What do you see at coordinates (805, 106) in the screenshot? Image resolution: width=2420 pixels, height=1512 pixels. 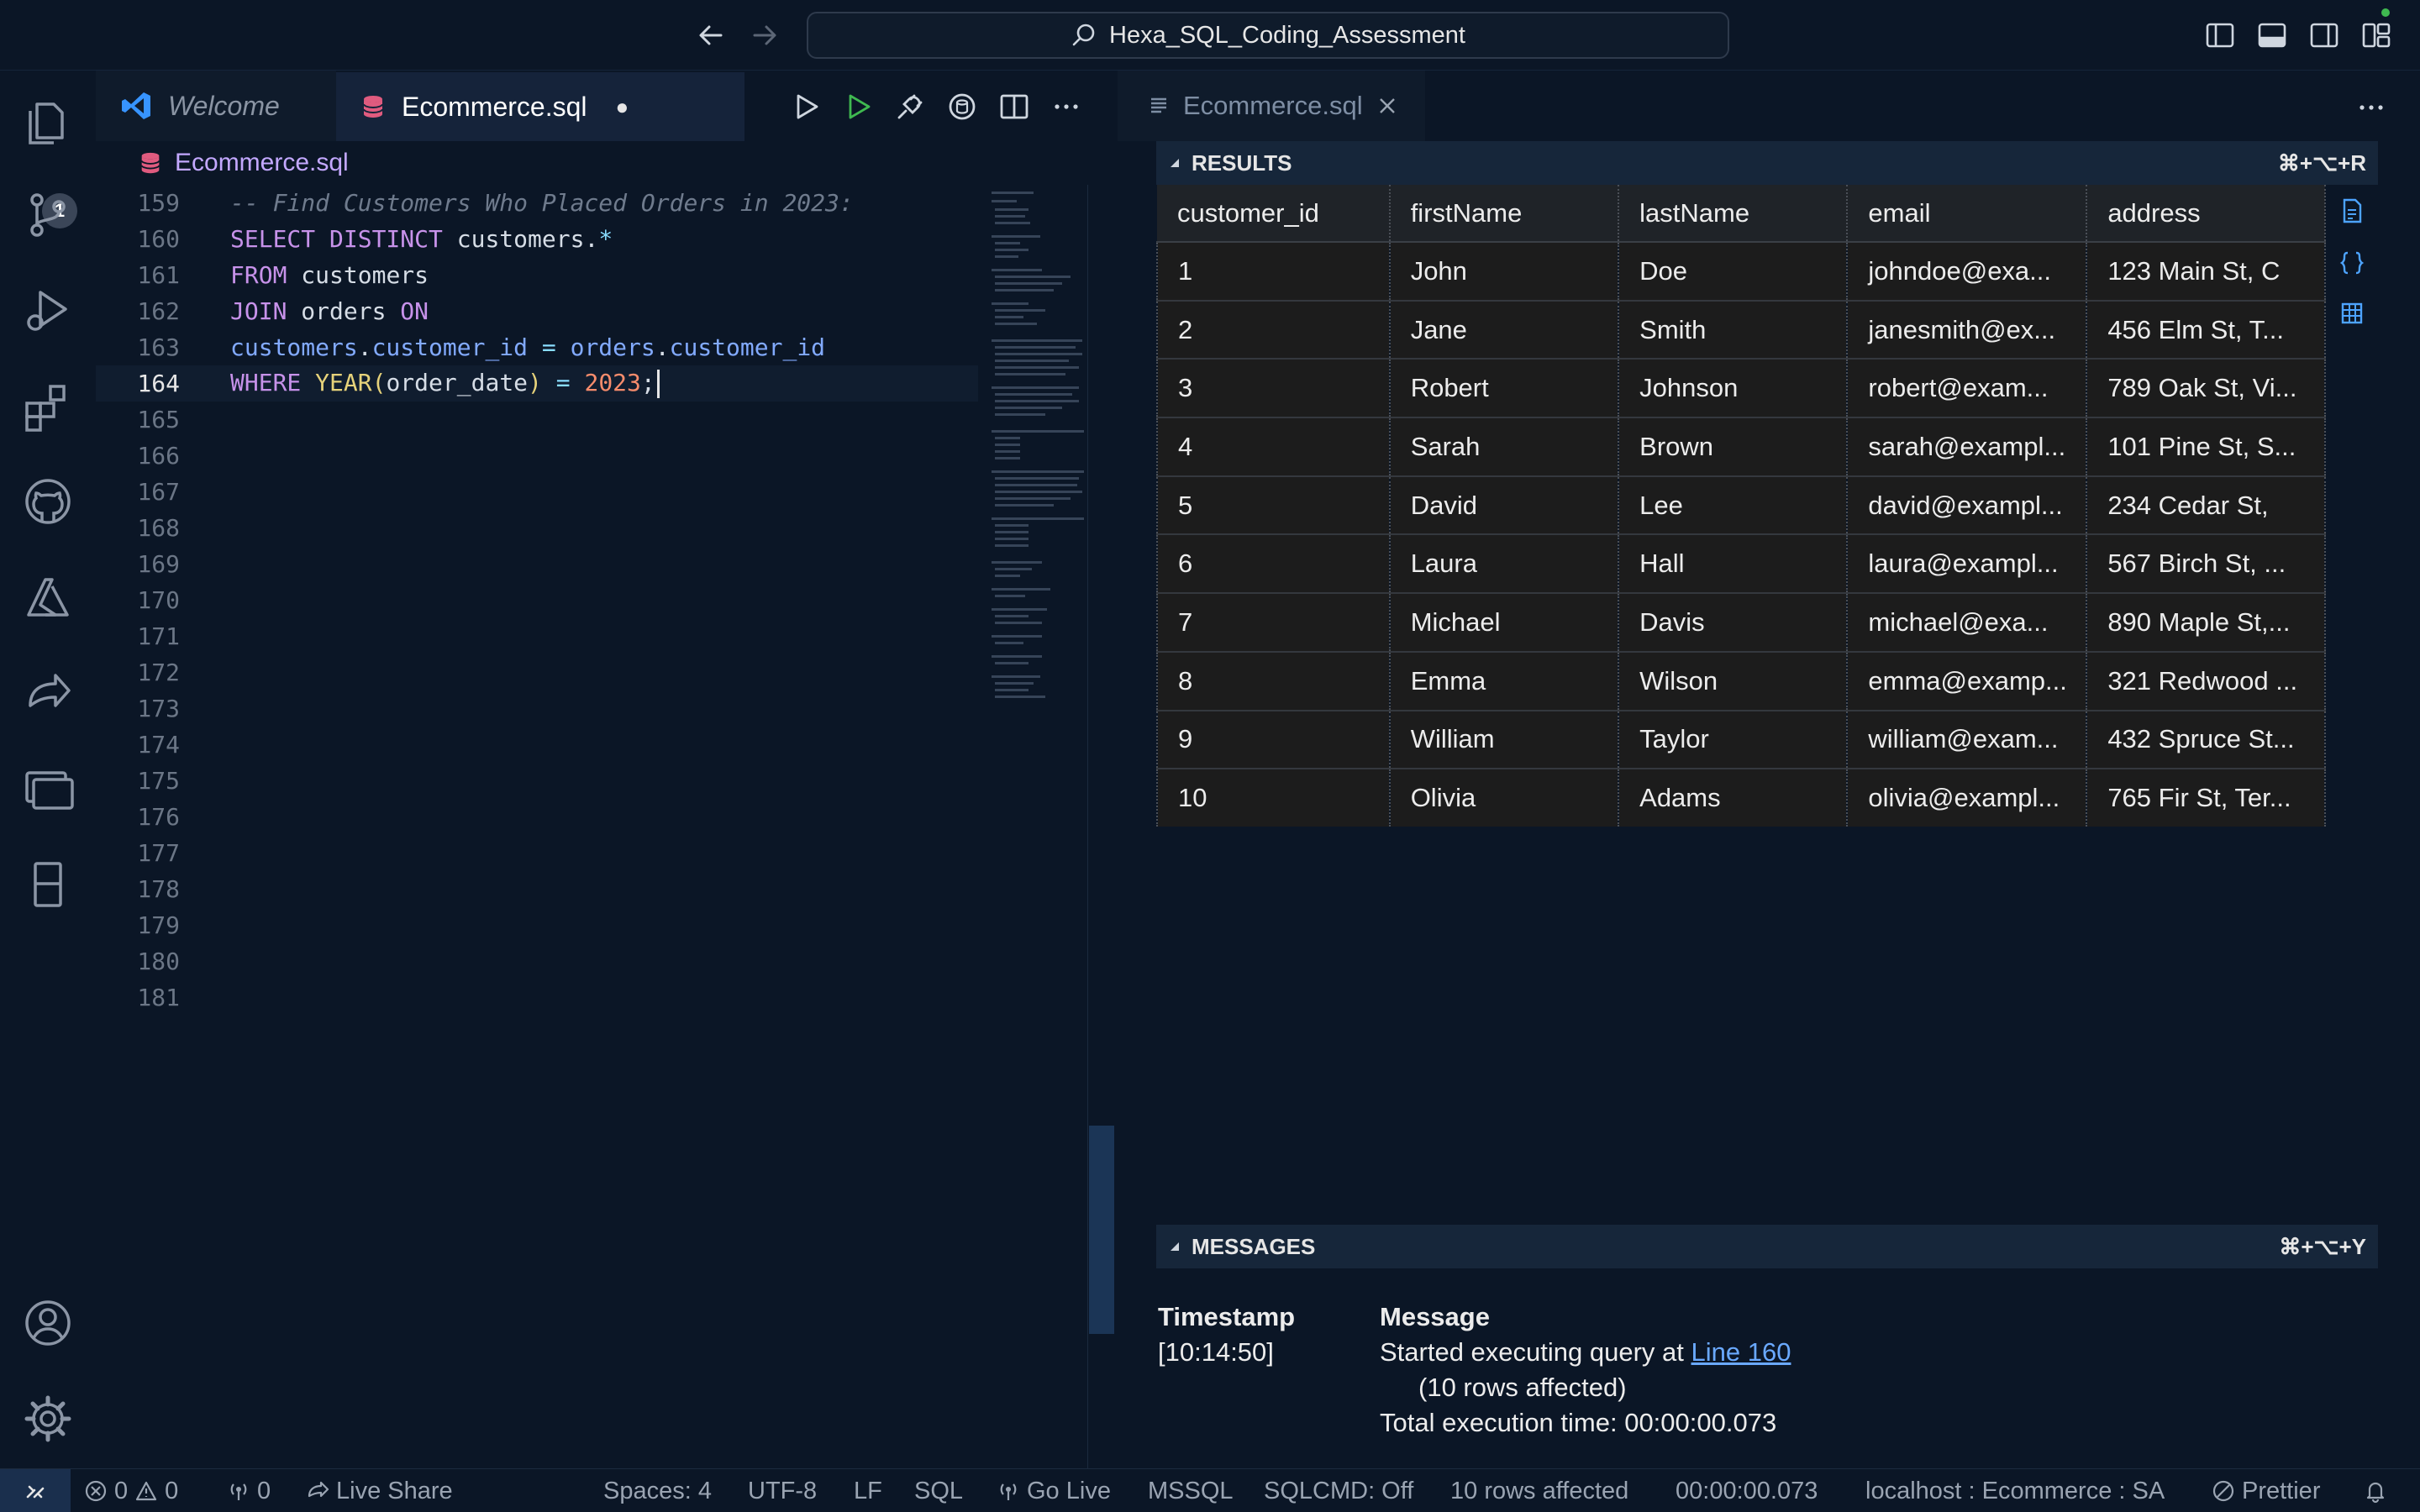 I see `run-query-icon` at bounding box center [805, 106].